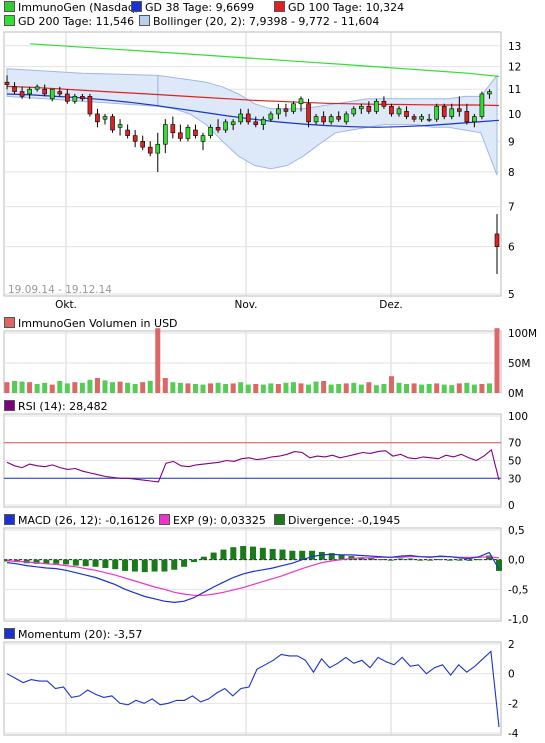  Describe the element at coordinates (63, 406) in the screenshot. I see `legend-rsi-label: RSI (14): 28,482` at that location.